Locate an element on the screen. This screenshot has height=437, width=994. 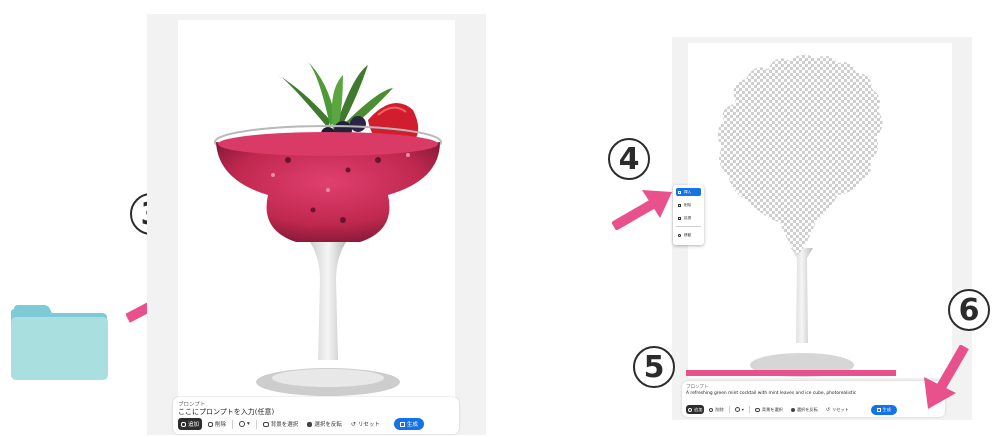
menu-item-move: 移動 is located at coordinates (688, 235).